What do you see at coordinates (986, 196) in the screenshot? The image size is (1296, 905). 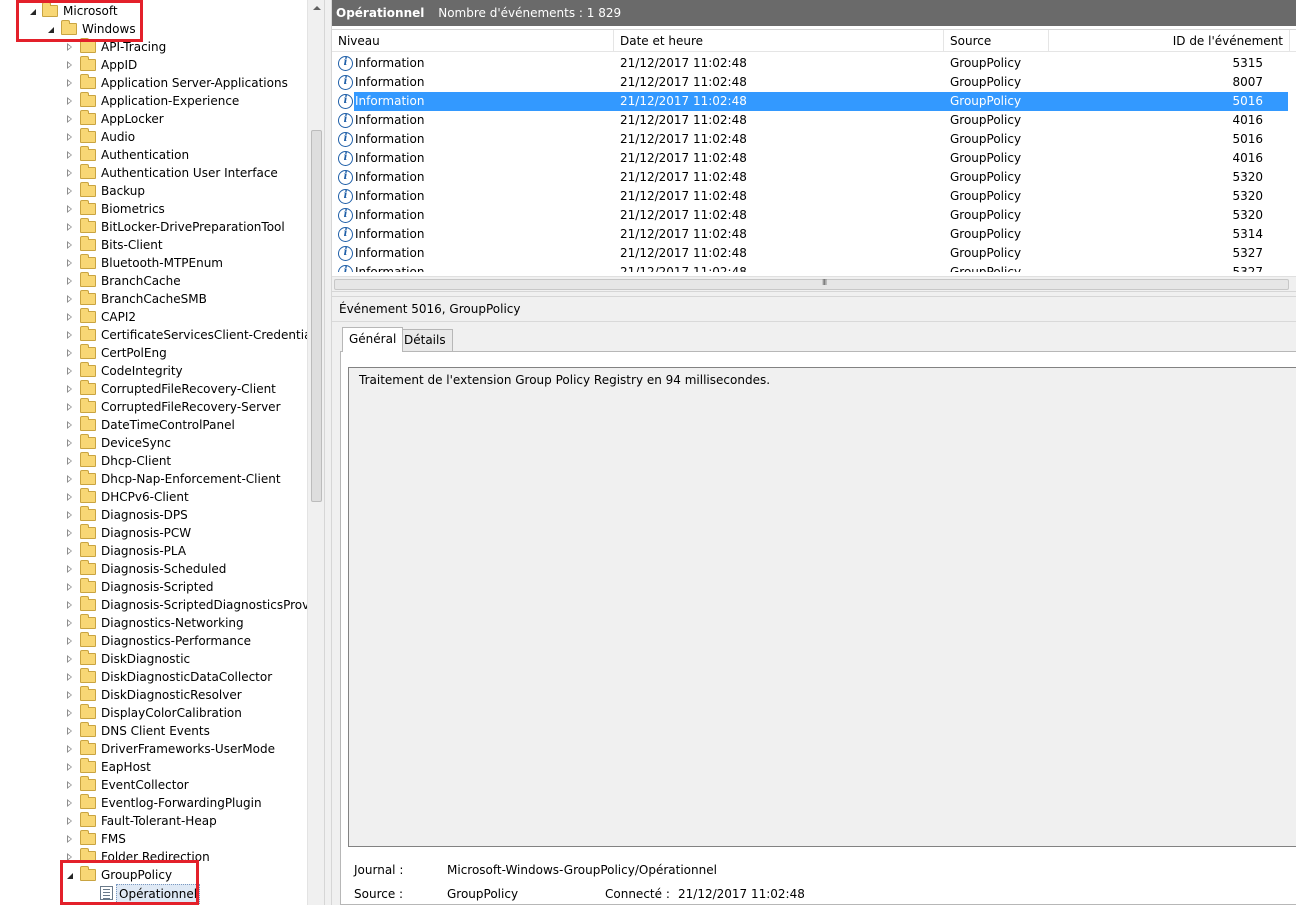 I see `cell-source: GroupPolicy` at bounding box center [986, 196].